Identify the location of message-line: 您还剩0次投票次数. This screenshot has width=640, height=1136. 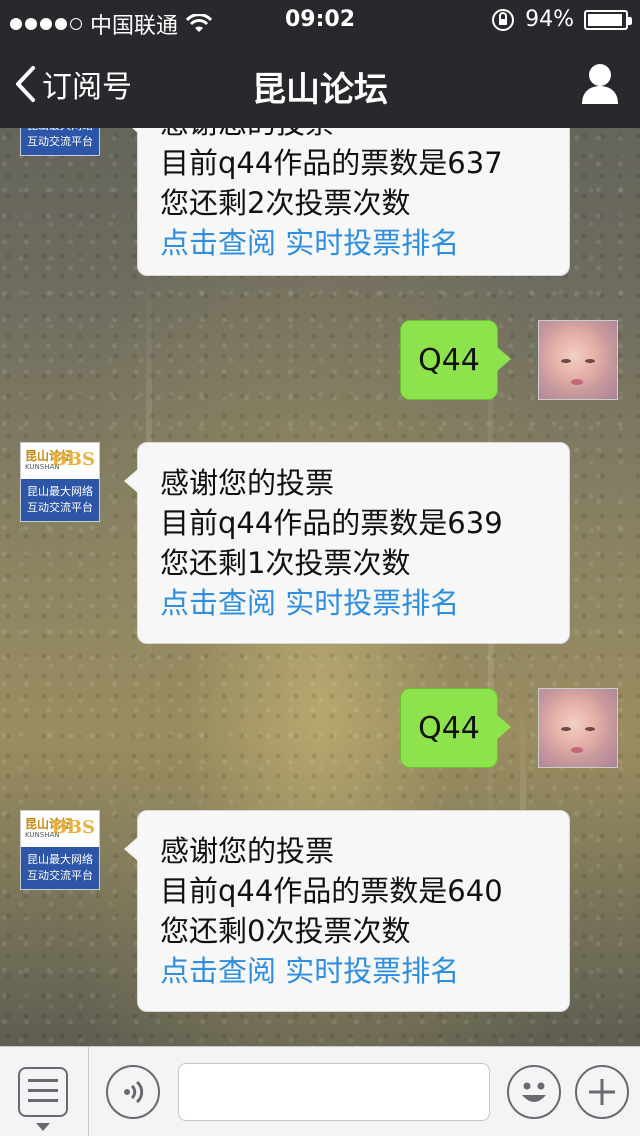
(285, 931).